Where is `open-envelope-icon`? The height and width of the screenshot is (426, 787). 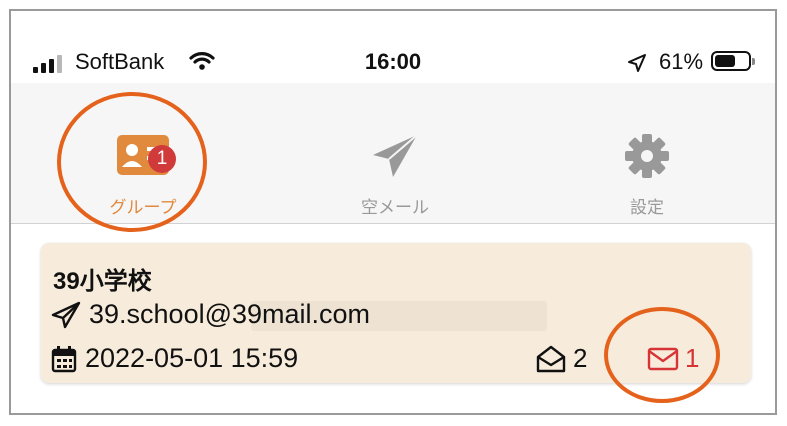
open-envelope-icon is located at coordinates (551, 358).